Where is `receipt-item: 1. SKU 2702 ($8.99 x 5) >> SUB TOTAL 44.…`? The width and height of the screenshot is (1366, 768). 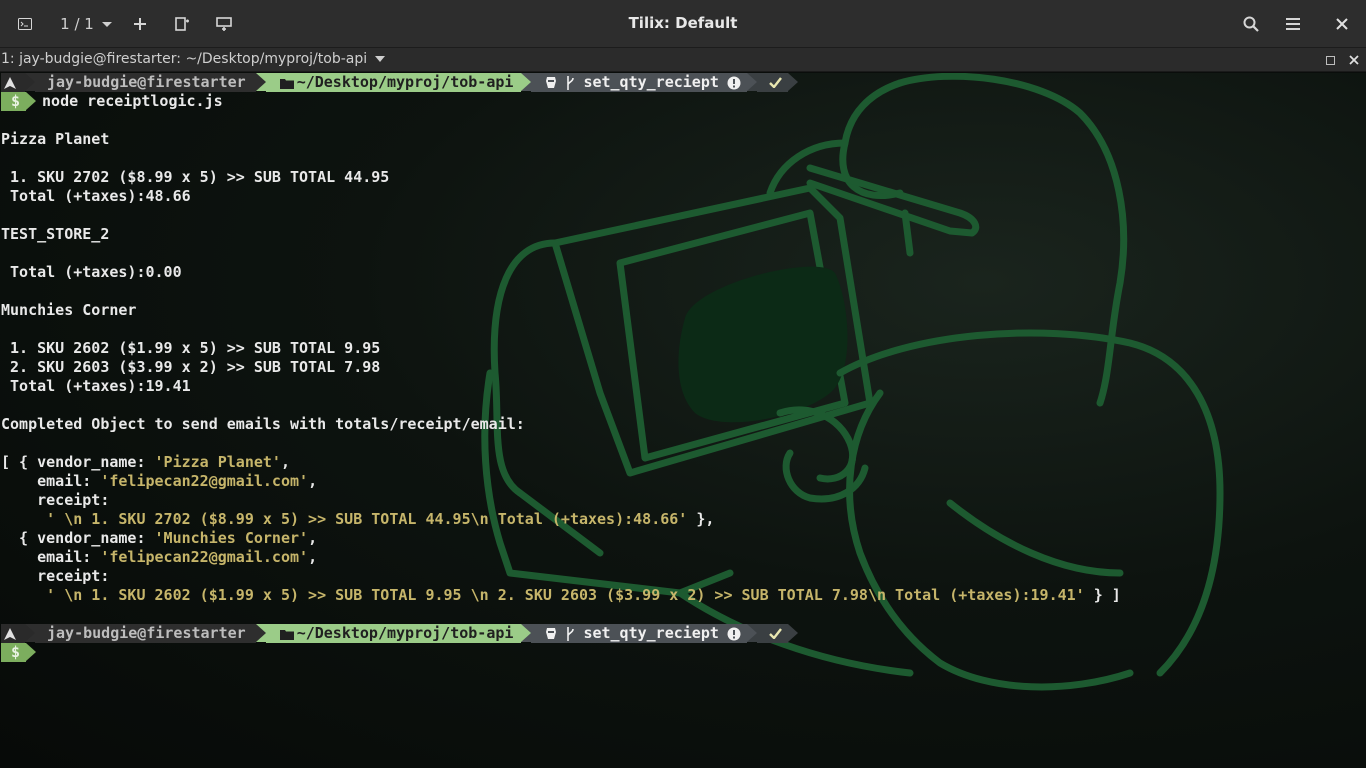
receipt-item: 1. SKU 2702 ($8.99 x 5) >> SUB TOTAL 44.… is located at coordinates (195, 177).